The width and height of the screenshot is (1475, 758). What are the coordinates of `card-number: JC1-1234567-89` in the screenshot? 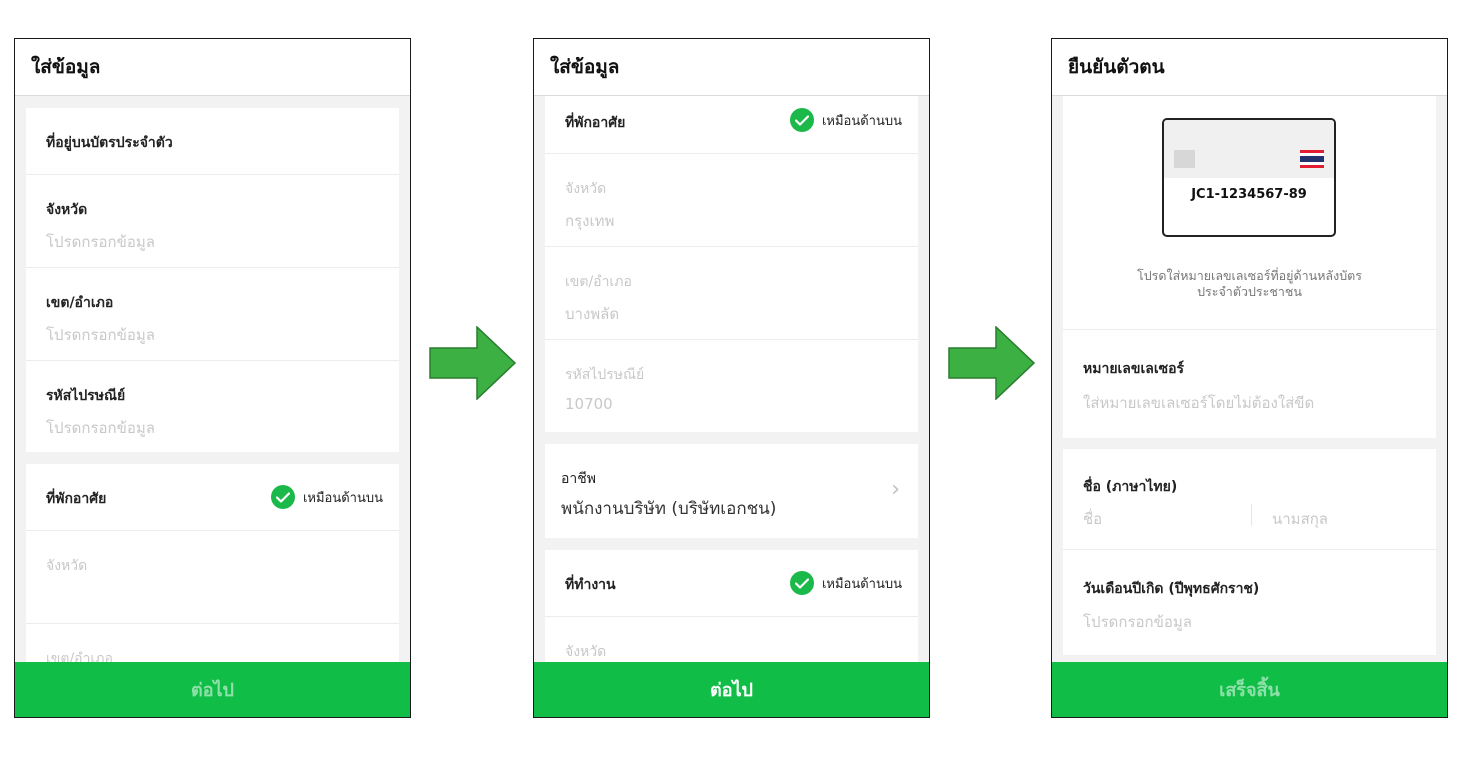 It's located at (1249, 194).